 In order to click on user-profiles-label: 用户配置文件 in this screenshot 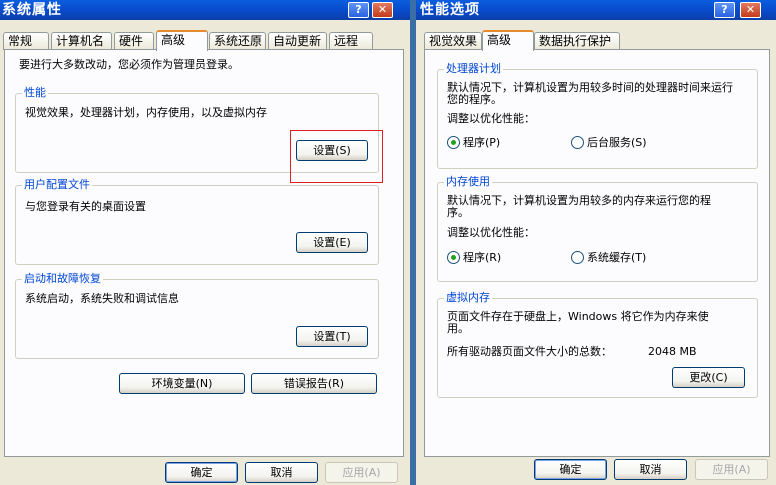, I will do `click(57, 185)`.